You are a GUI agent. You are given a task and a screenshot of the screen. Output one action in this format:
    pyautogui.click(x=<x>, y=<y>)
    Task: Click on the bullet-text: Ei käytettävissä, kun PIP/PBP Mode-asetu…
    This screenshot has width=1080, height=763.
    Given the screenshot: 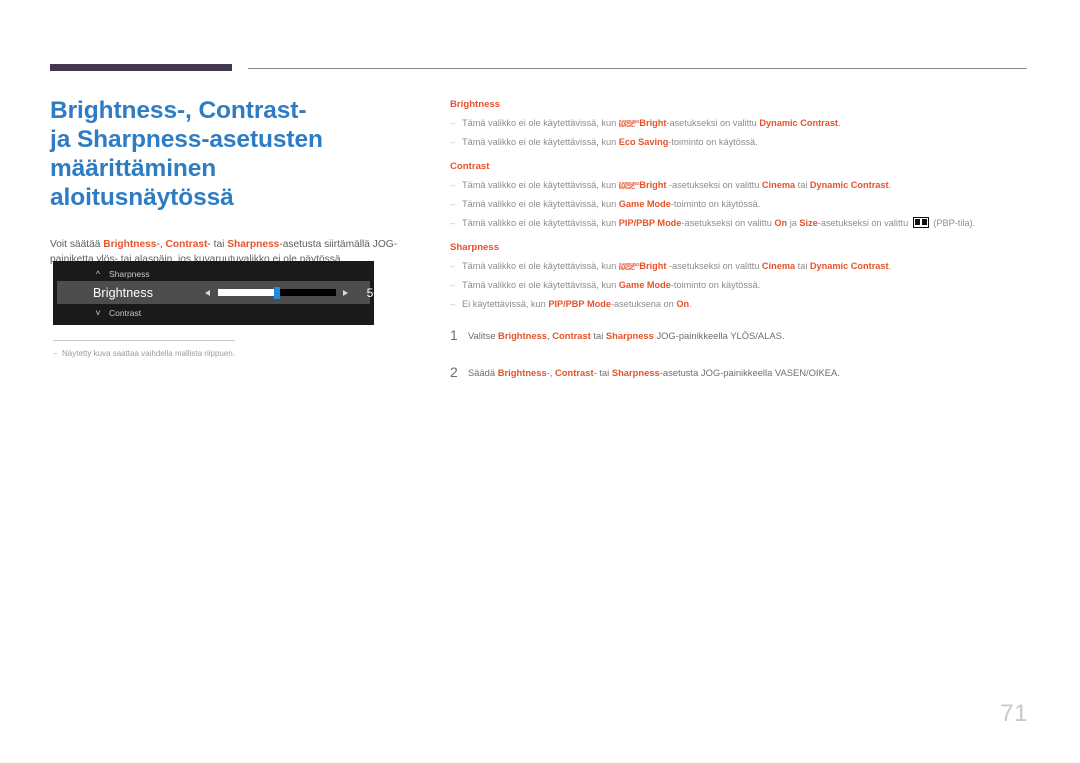 What is the action you would take?
    pyautogui.click(x=741, y=304)
    